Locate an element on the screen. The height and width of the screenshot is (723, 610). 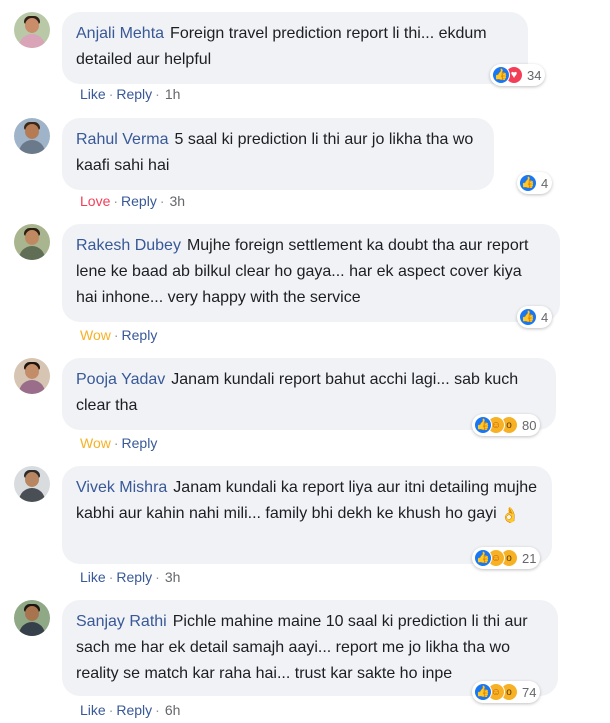
comment-author: Vivek Mishra is located at coordinates (121, 487).